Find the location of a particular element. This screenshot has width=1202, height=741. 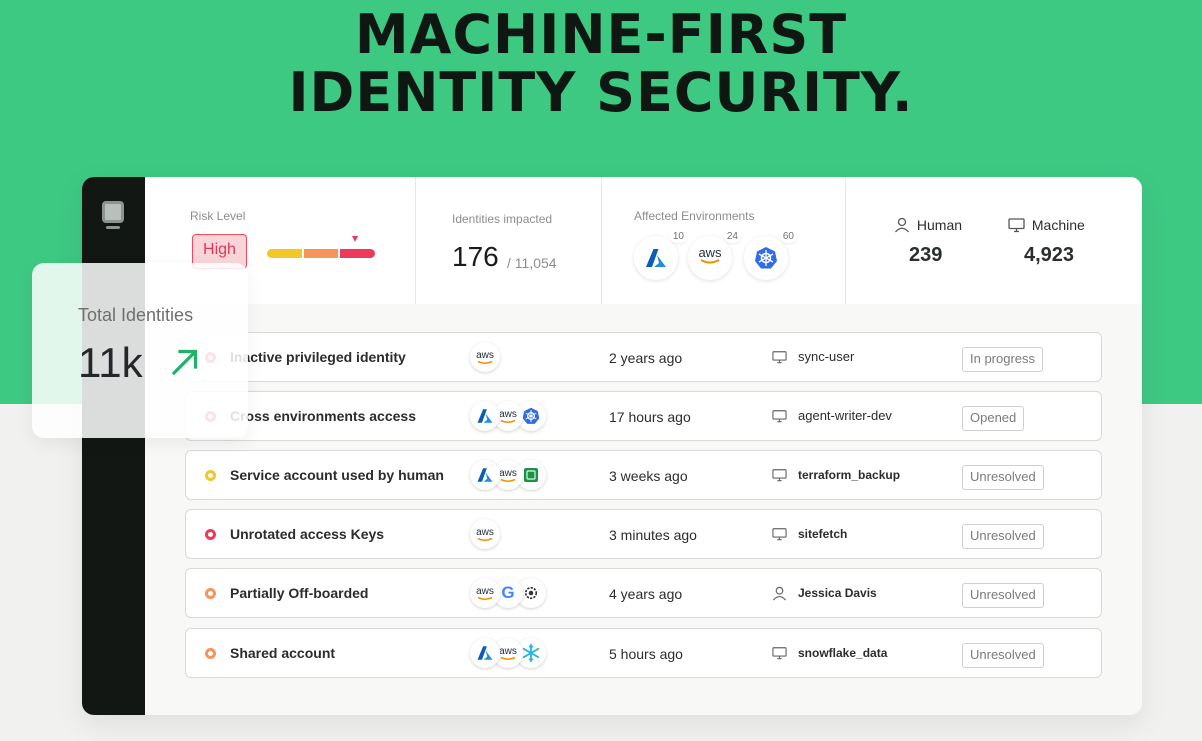

finding-title: Inactive privileged identity is located at coordinates (318, 357).